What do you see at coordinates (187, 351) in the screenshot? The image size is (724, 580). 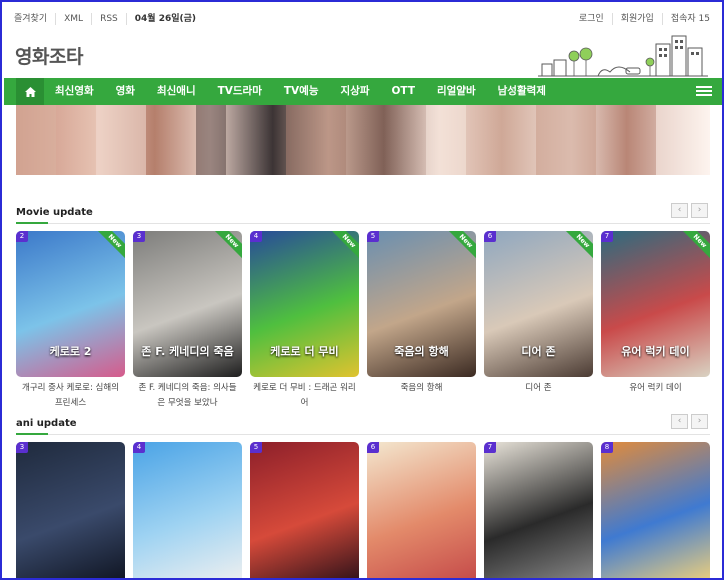 I see `poster-title-art: 존 F. 케네디의 죽음` at bounding box center [187, 351].